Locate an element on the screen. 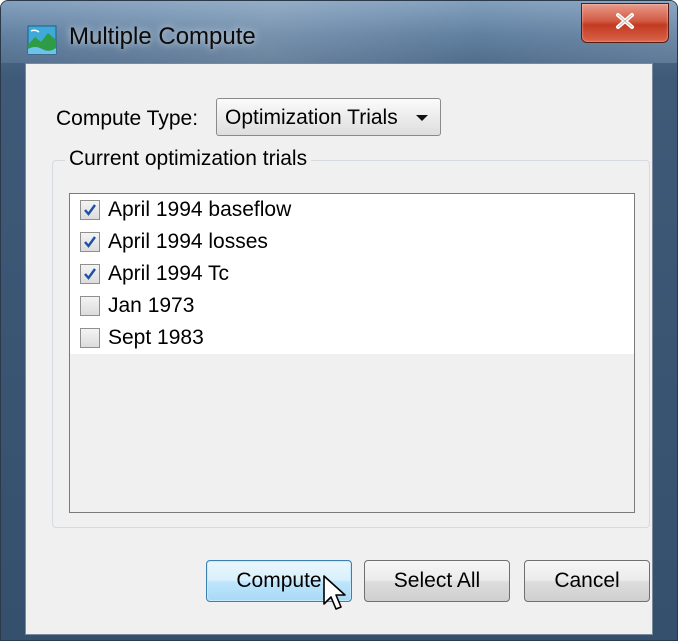 The image size is (680, 643). compute-type-dropdown: Optimization Trials is located at coordinates (328, 117).